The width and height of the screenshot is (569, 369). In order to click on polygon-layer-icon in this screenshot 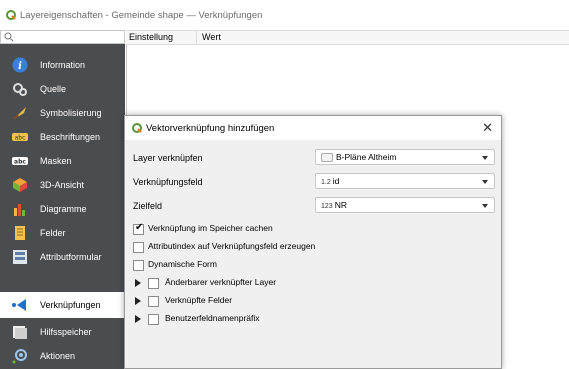, I will do `click(327, 158)`.